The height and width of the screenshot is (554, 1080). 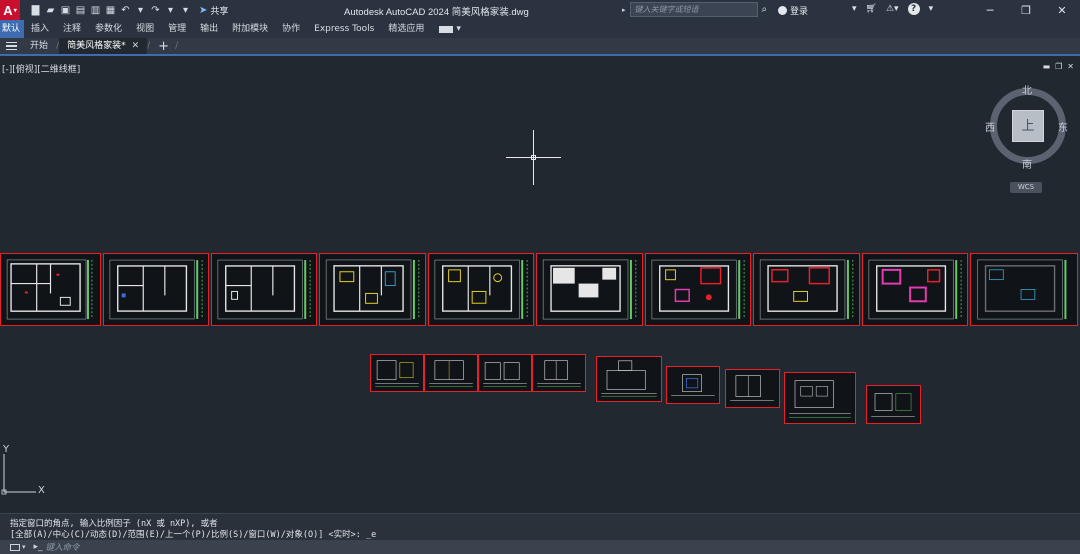 I want to click on panel-toggle-icon, so click(x=446, y=29).